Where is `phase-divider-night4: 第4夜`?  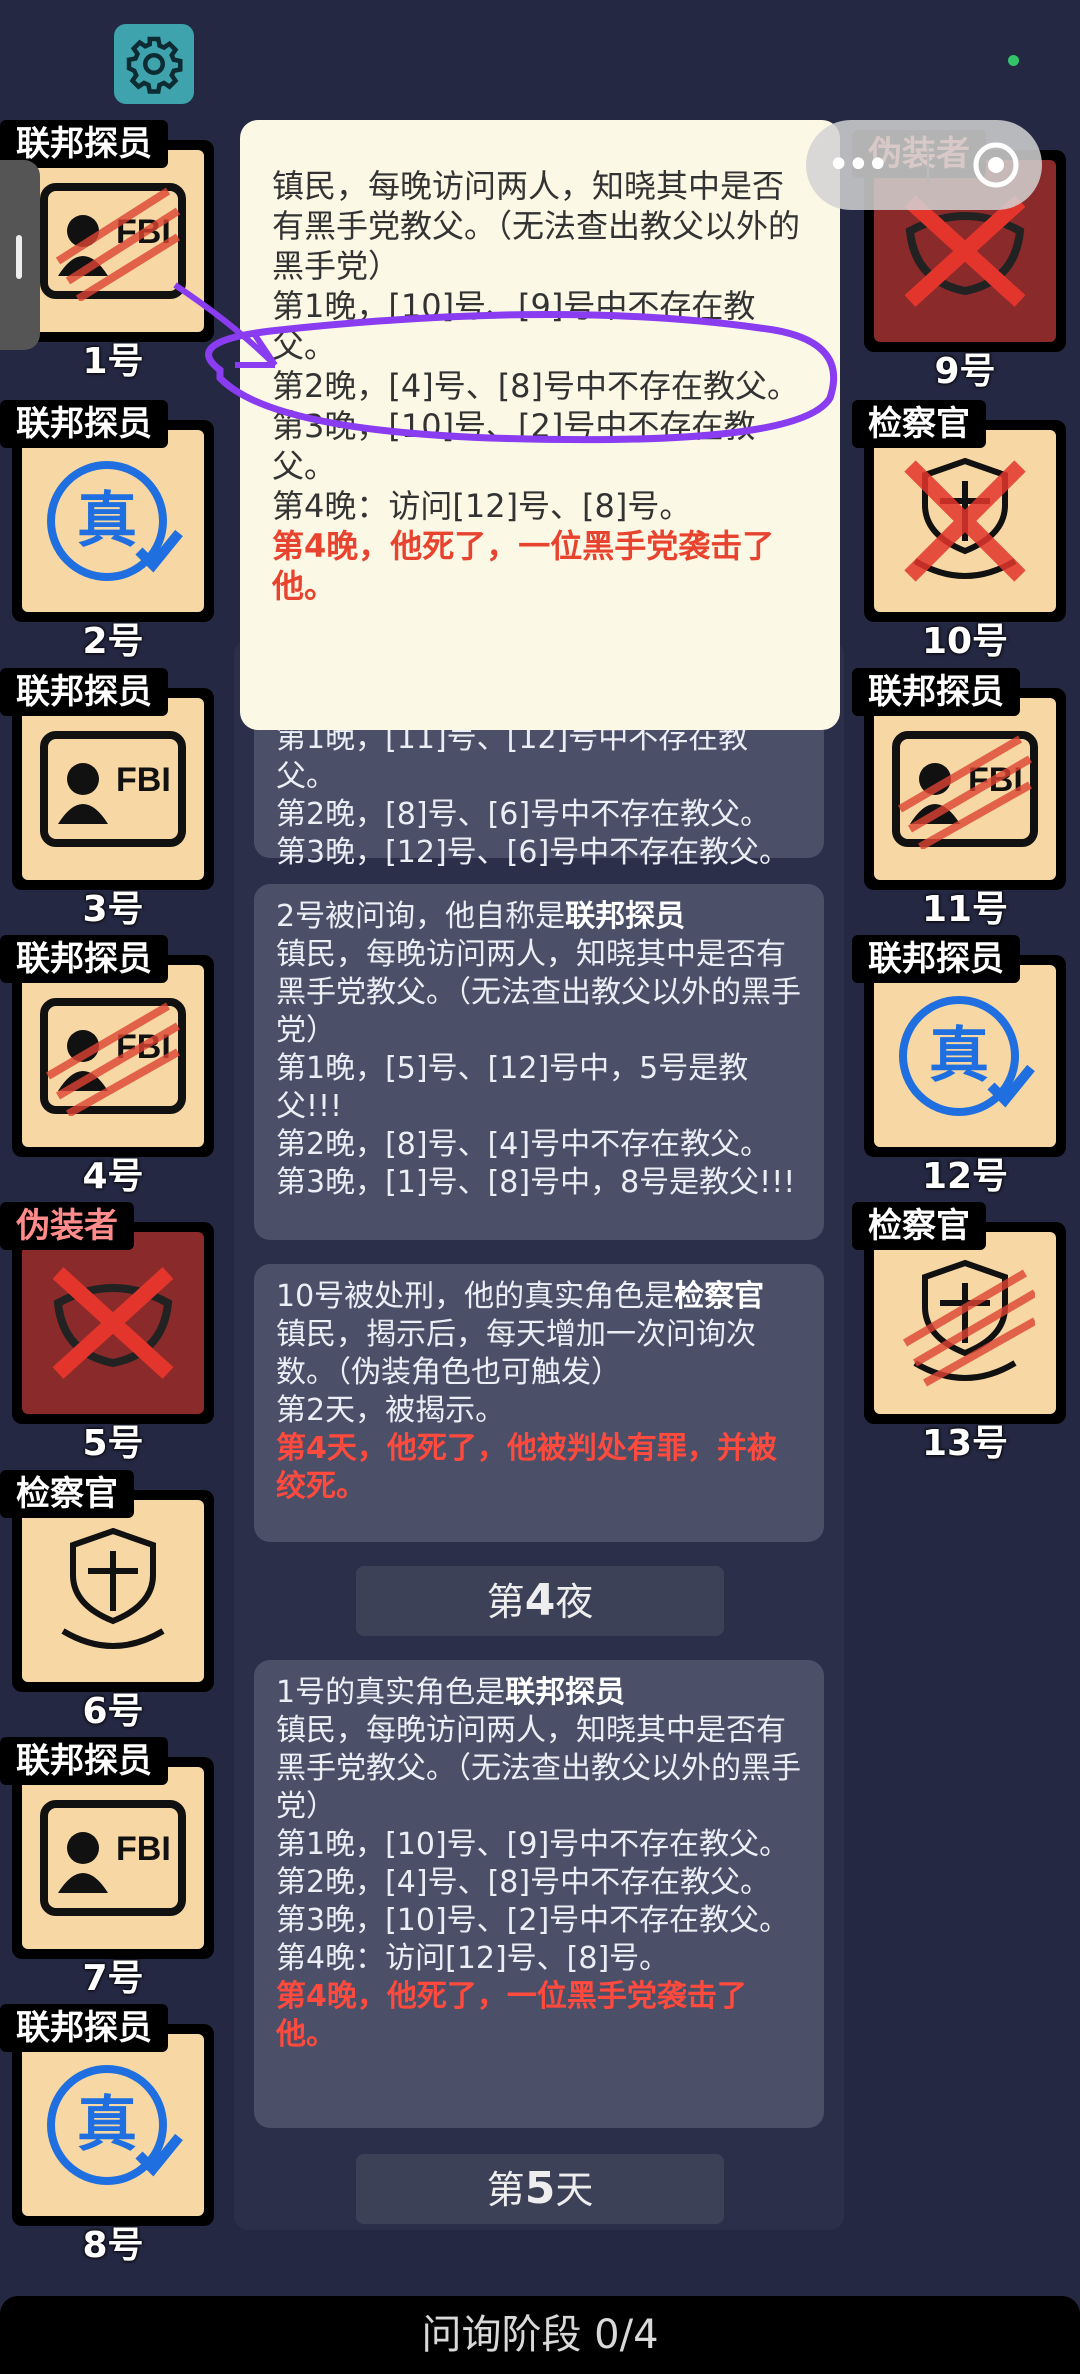 phase-divider-night4: 第4夜 is located at coordinates (540, 1601).